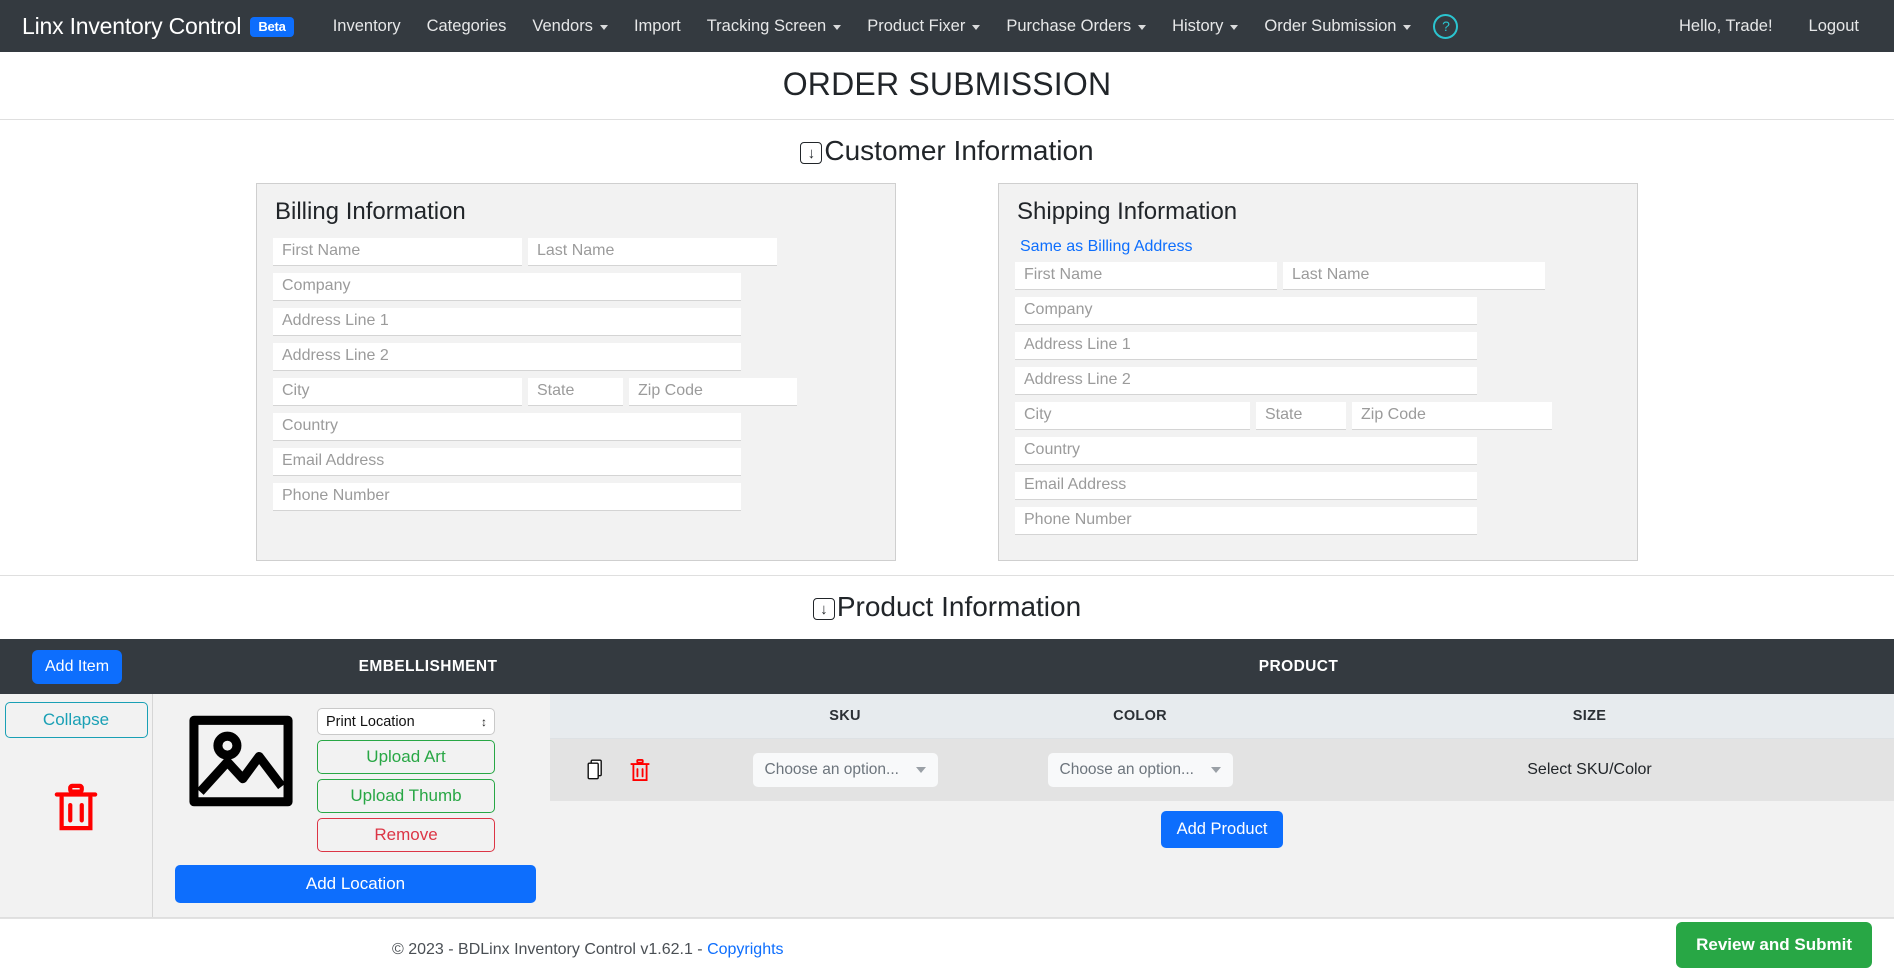 The image size is (1894, 980). I want to click on shipping-zip-input, so click(1452, 416).